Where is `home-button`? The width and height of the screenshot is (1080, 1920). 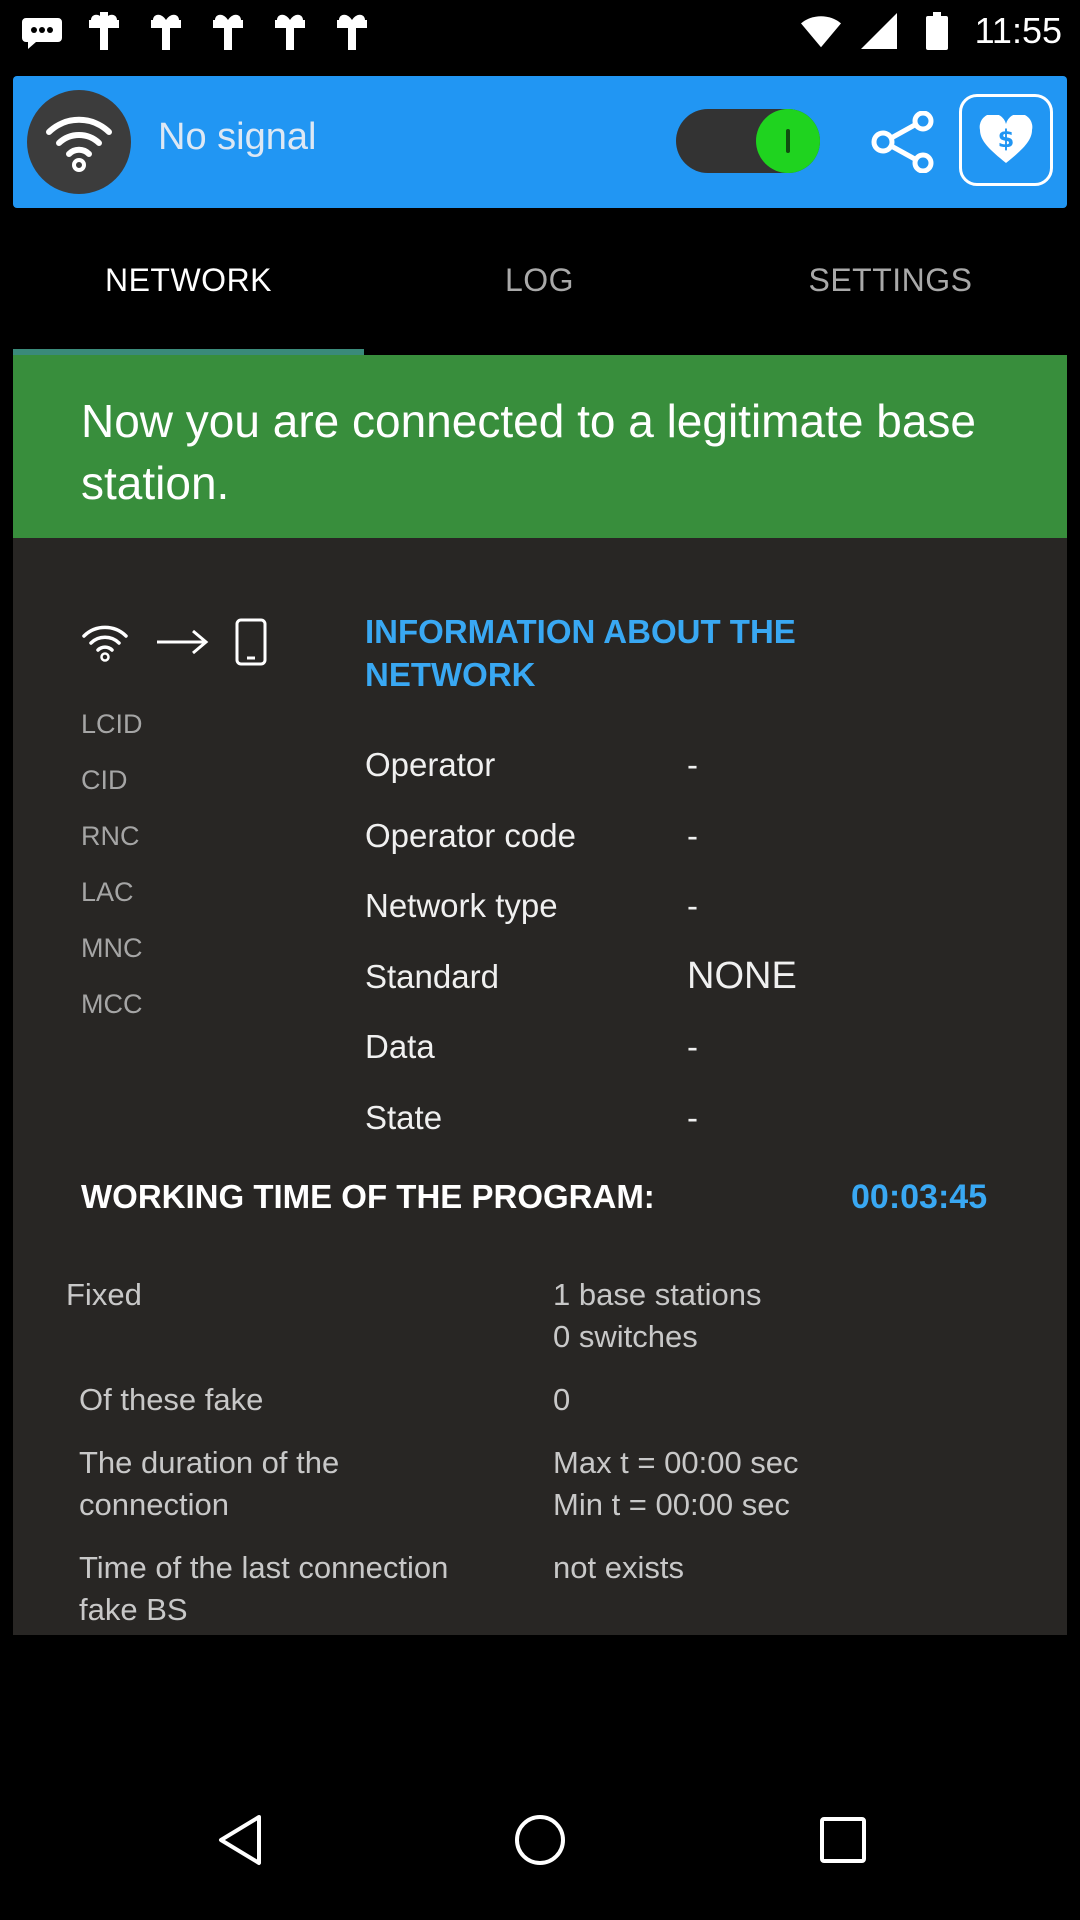 home-button is located at coordinates (540, 1840).